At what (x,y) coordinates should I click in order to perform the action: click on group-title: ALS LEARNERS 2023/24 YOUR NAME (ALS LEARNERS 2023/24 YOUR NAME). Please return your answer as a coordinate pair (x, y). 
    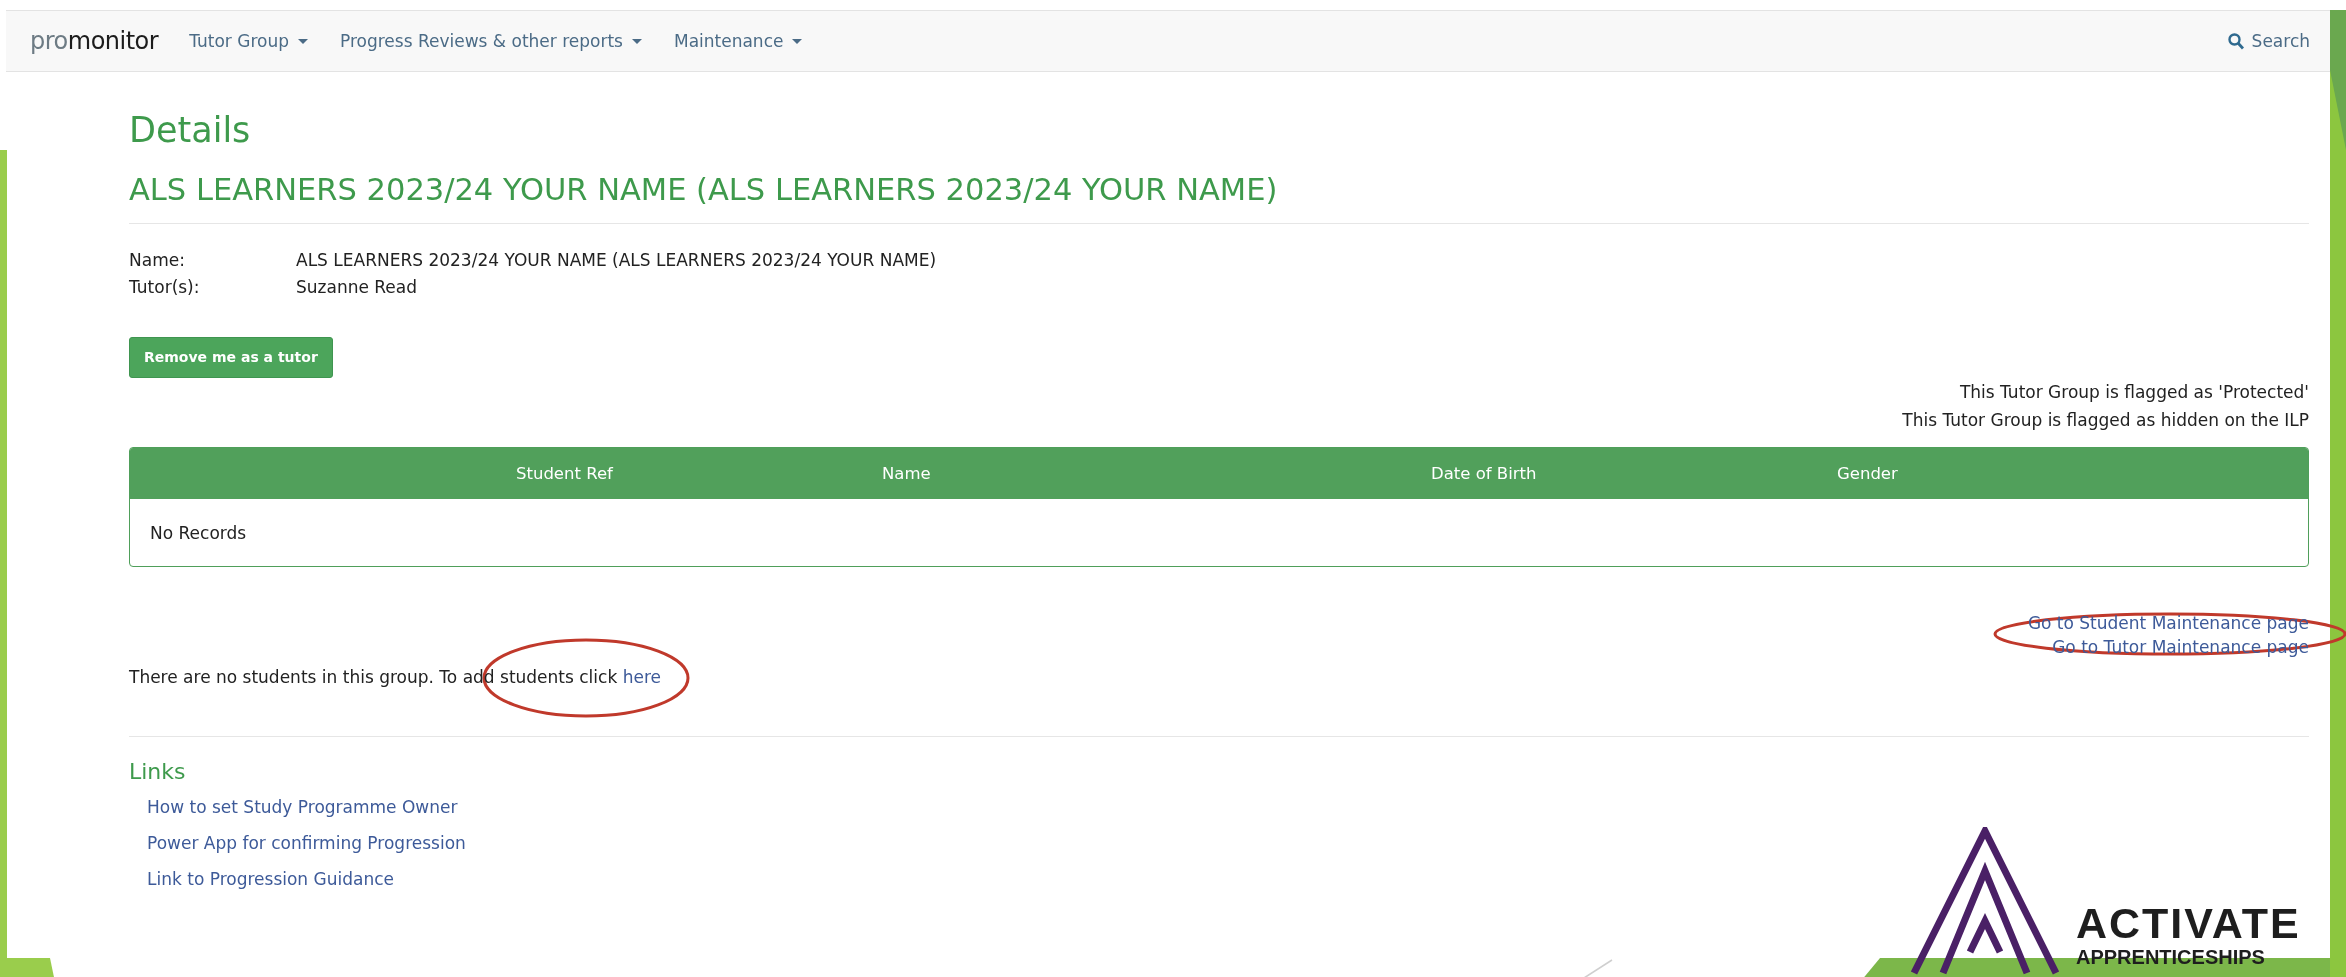
    Looking at the image, I should click on (704, 190).